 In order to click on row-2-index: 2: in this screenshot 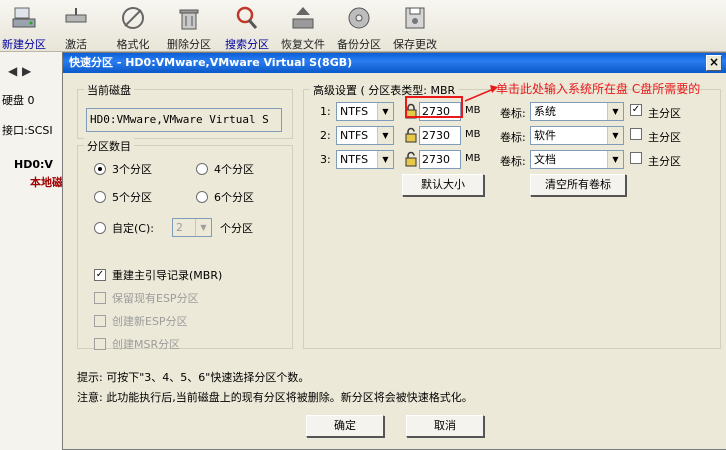, I will do `click(325, 135)`.